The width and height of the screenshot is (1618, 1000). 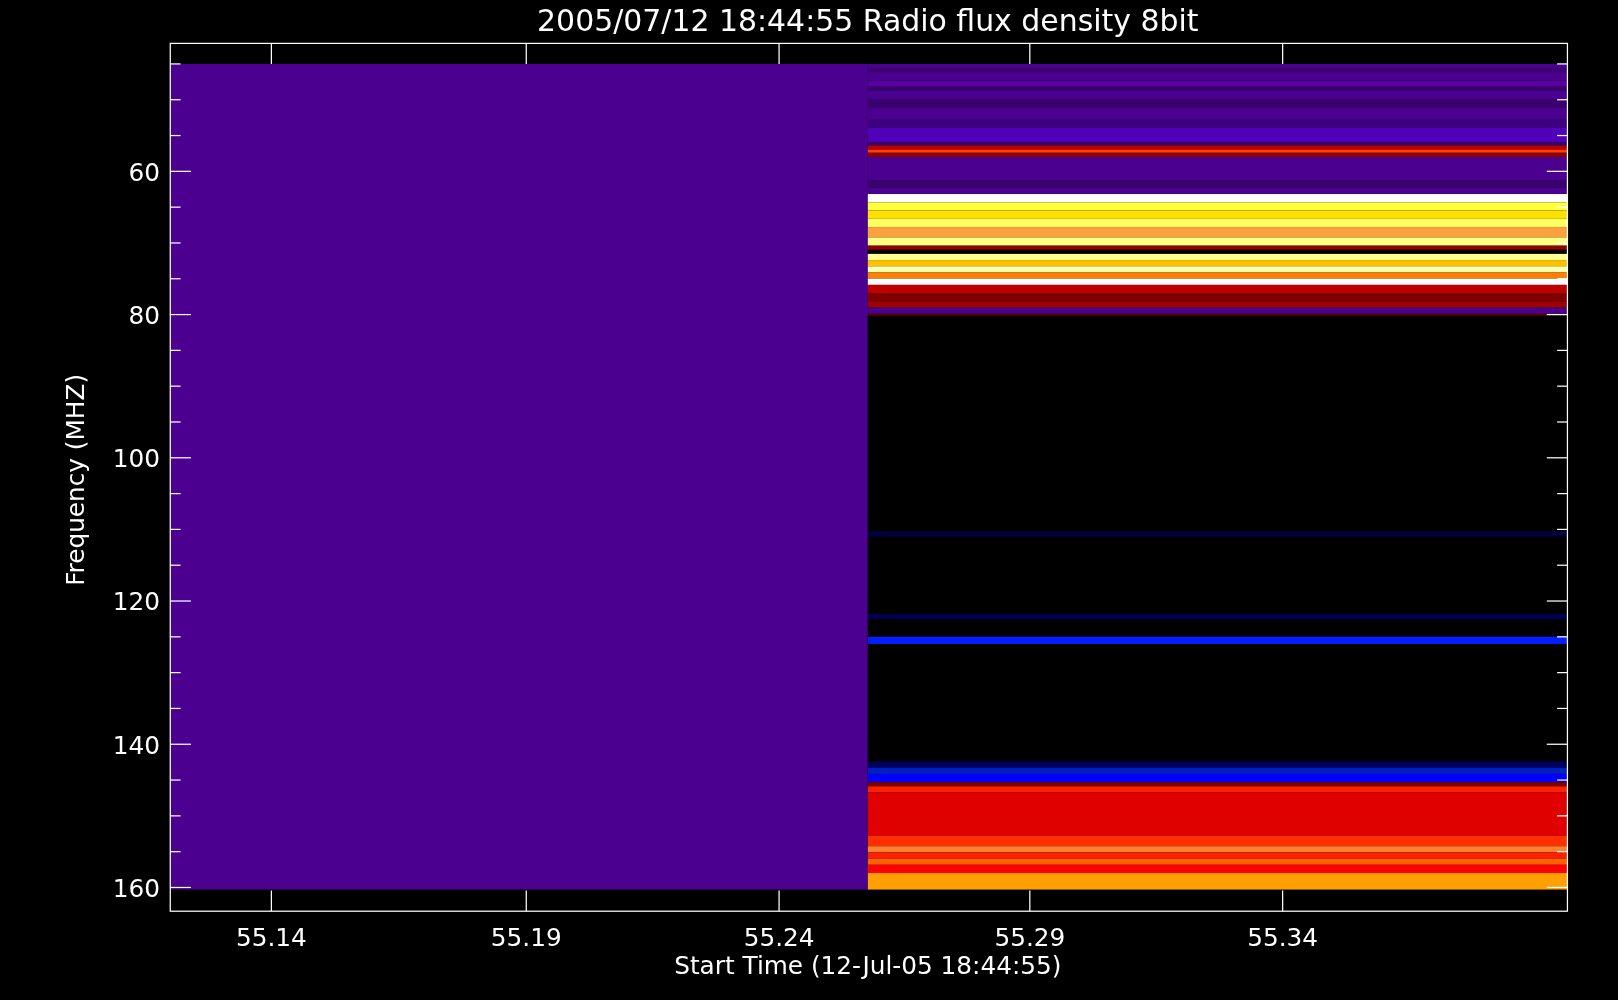 What do you see at coordinates (75, 479) in the screenshot?
I see `y-axis-label: Frequency (MHZ)` at bounding box center [75, 479].